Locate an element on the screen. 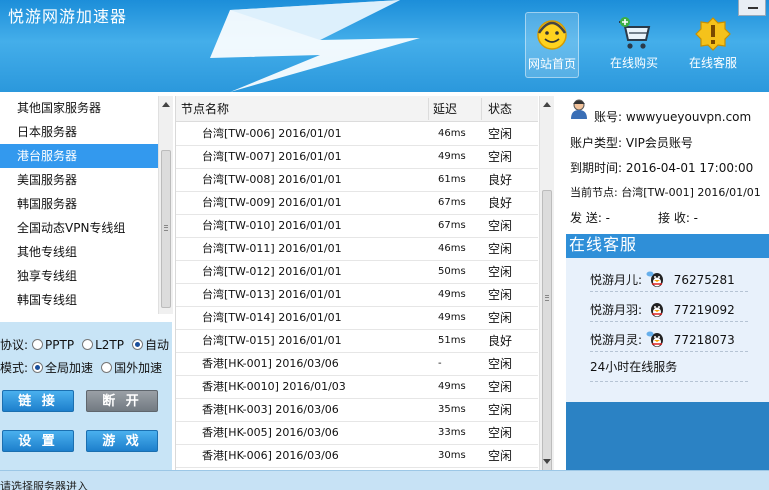 This screenshot has width=769, height=490. node-name-cell: 台湾[TW-009] 2016/01/01 is located at coordinates (272, 202).